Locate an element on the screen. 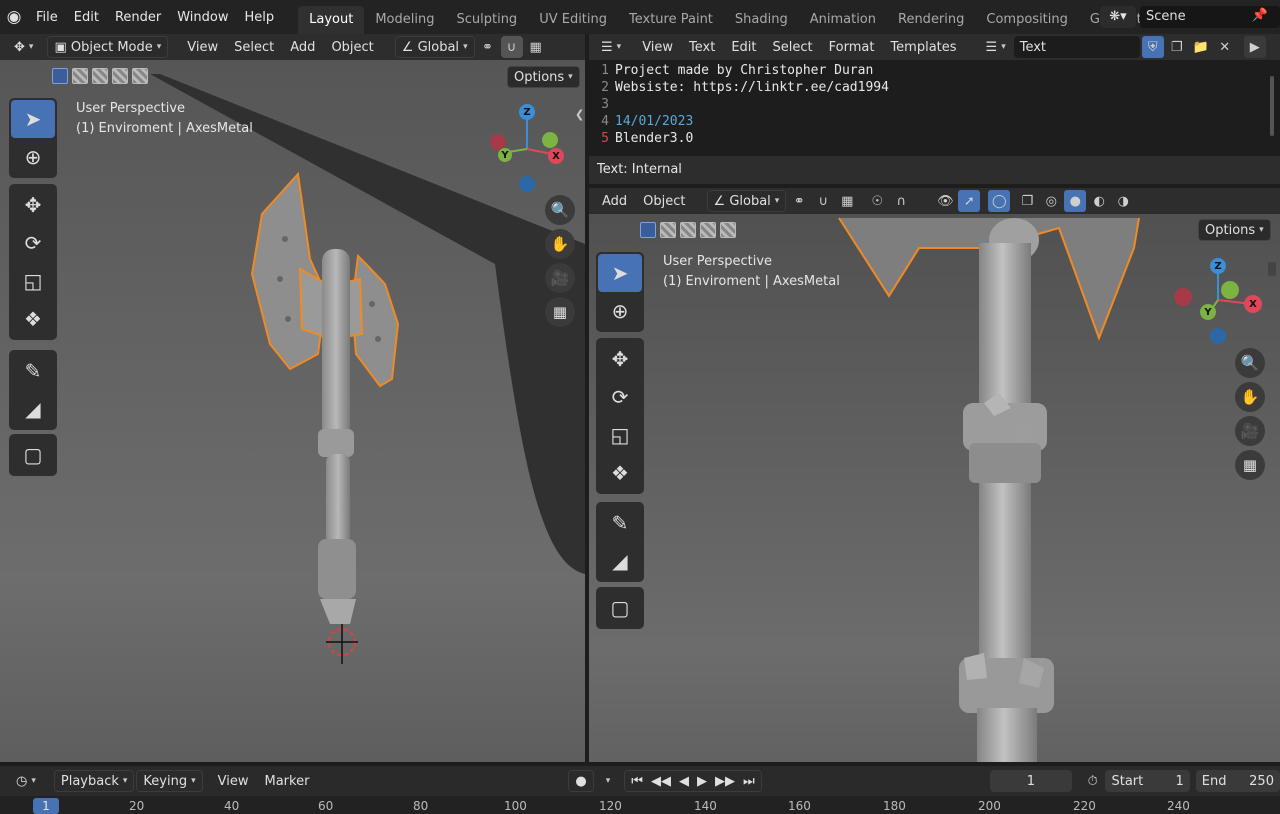 Image resolution: width=1280 pixels, height=814 pixels. right-snap-grid-icon: ▦ is located at coordinates (847, 201).